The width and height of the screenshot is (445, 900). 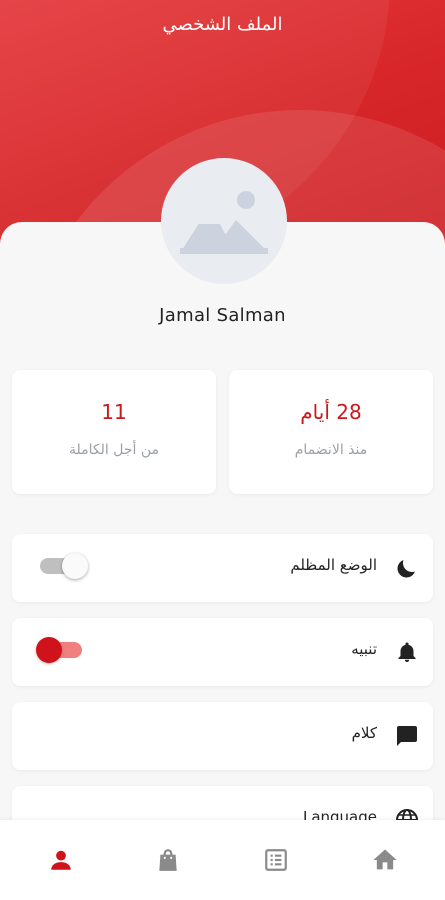 I want to click on stat-label: من أجل الكاملة, so click(x=114, y=450).